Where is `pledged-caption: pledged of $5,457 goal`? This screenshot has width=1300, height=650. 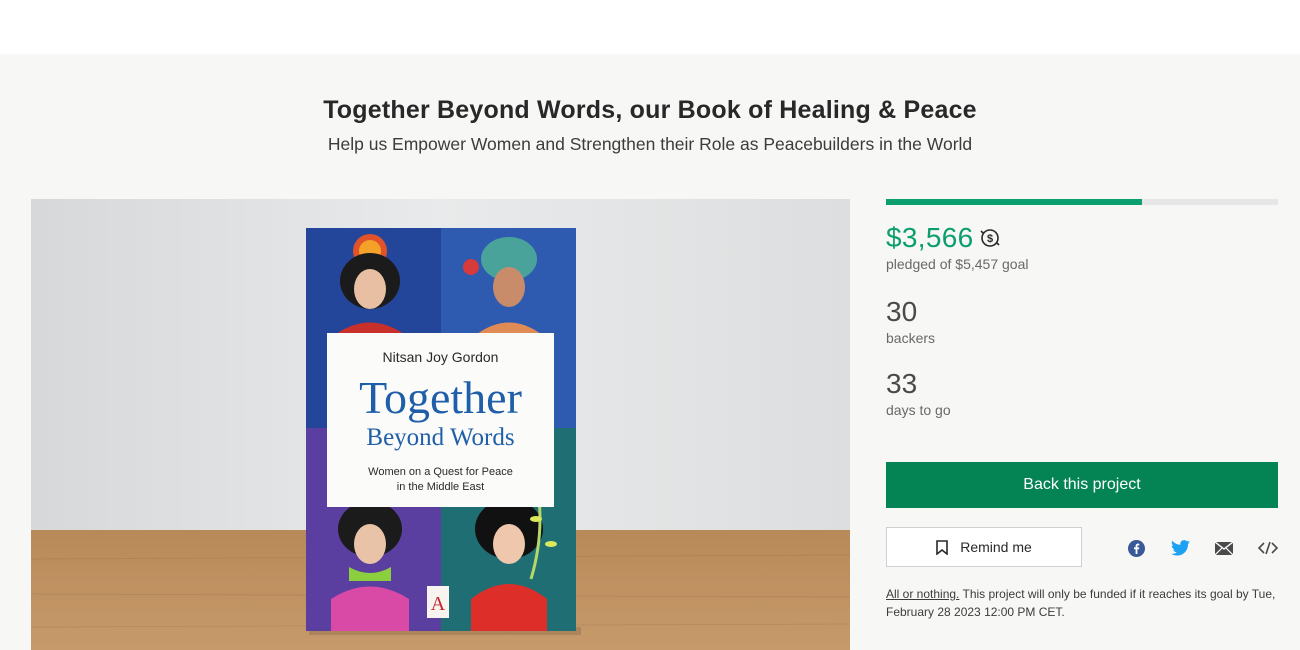
pledged-caption: pledged of $5,457 goal is located at coordinates (957, 264).